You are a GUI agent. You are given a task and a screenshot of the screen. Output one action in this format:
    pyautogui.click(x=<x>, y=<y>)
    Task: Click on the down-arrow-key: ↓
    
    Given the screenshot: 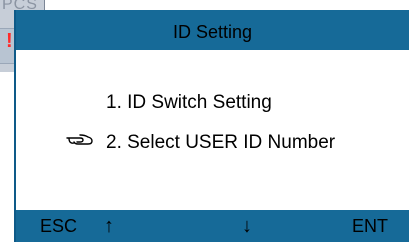 What is the action you would take?
    pyautogui.click(x=247, y=226)
    